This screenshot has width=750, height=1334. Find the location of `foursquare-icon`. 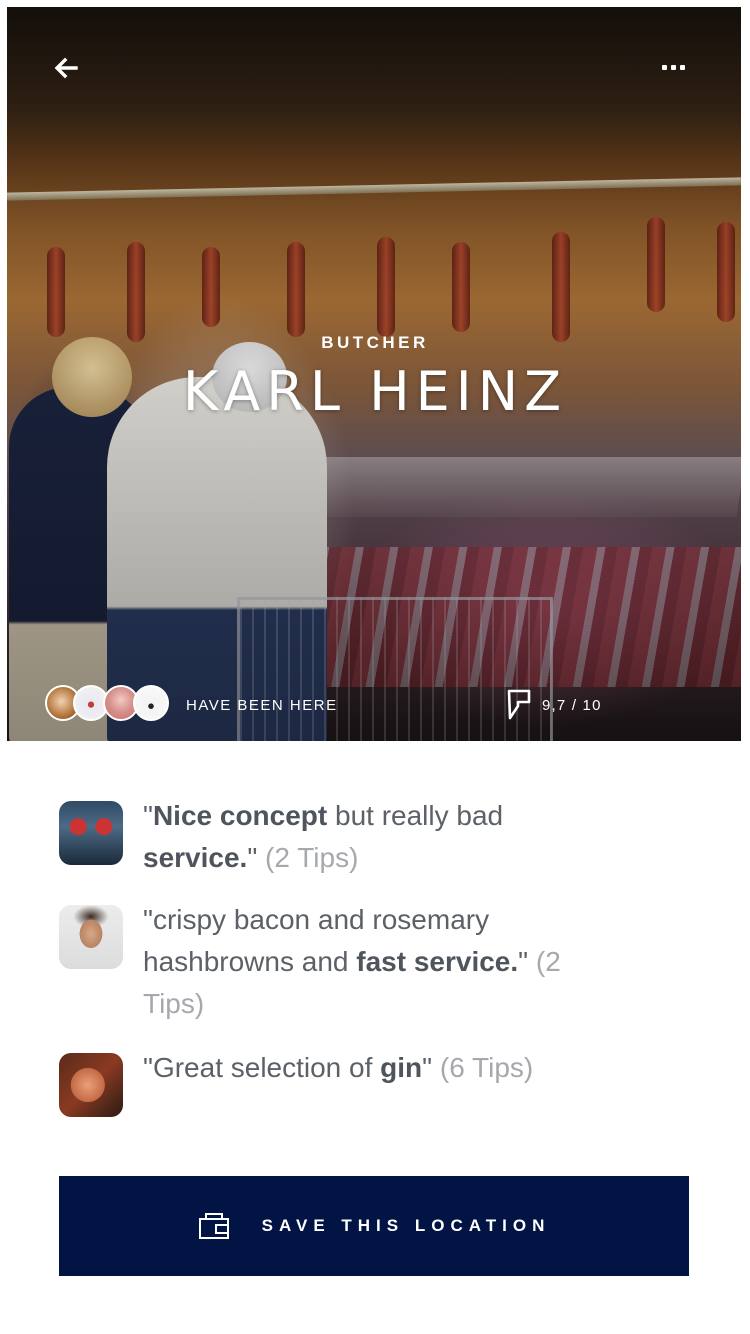

foursquare-icon is located at coordinates (519, 705).